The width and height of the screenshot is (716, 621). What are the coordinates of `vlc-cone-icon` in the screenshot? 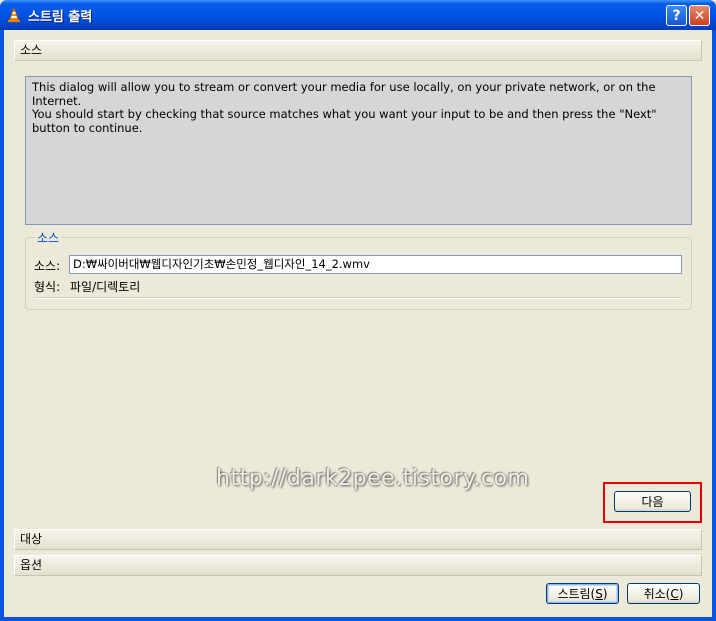 It's located at (14, 15).